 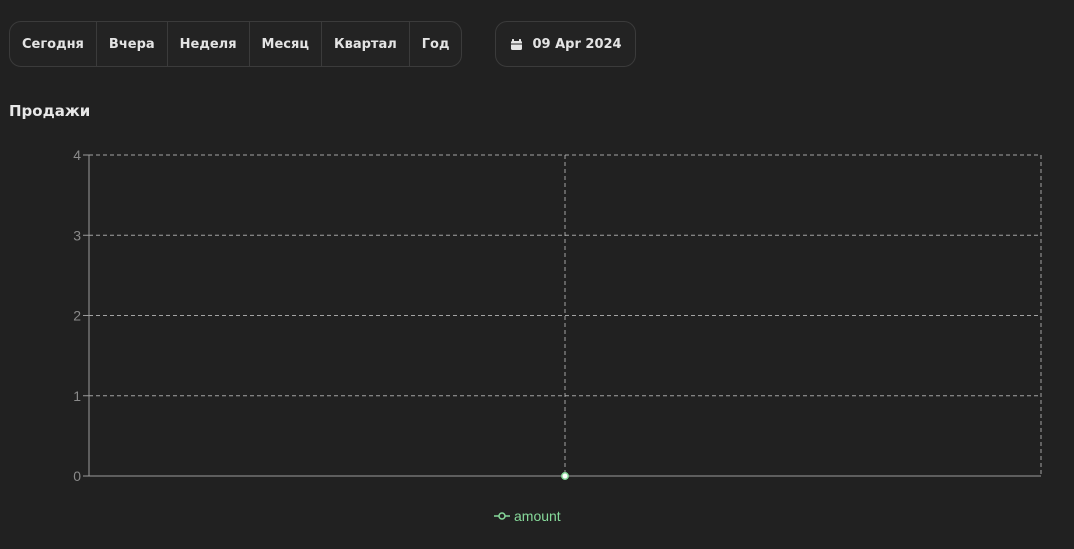 What do you see at coordinates (50, 111) in the screenshot?
I see `section-title: Продажи` at bounding box center [50, 111].